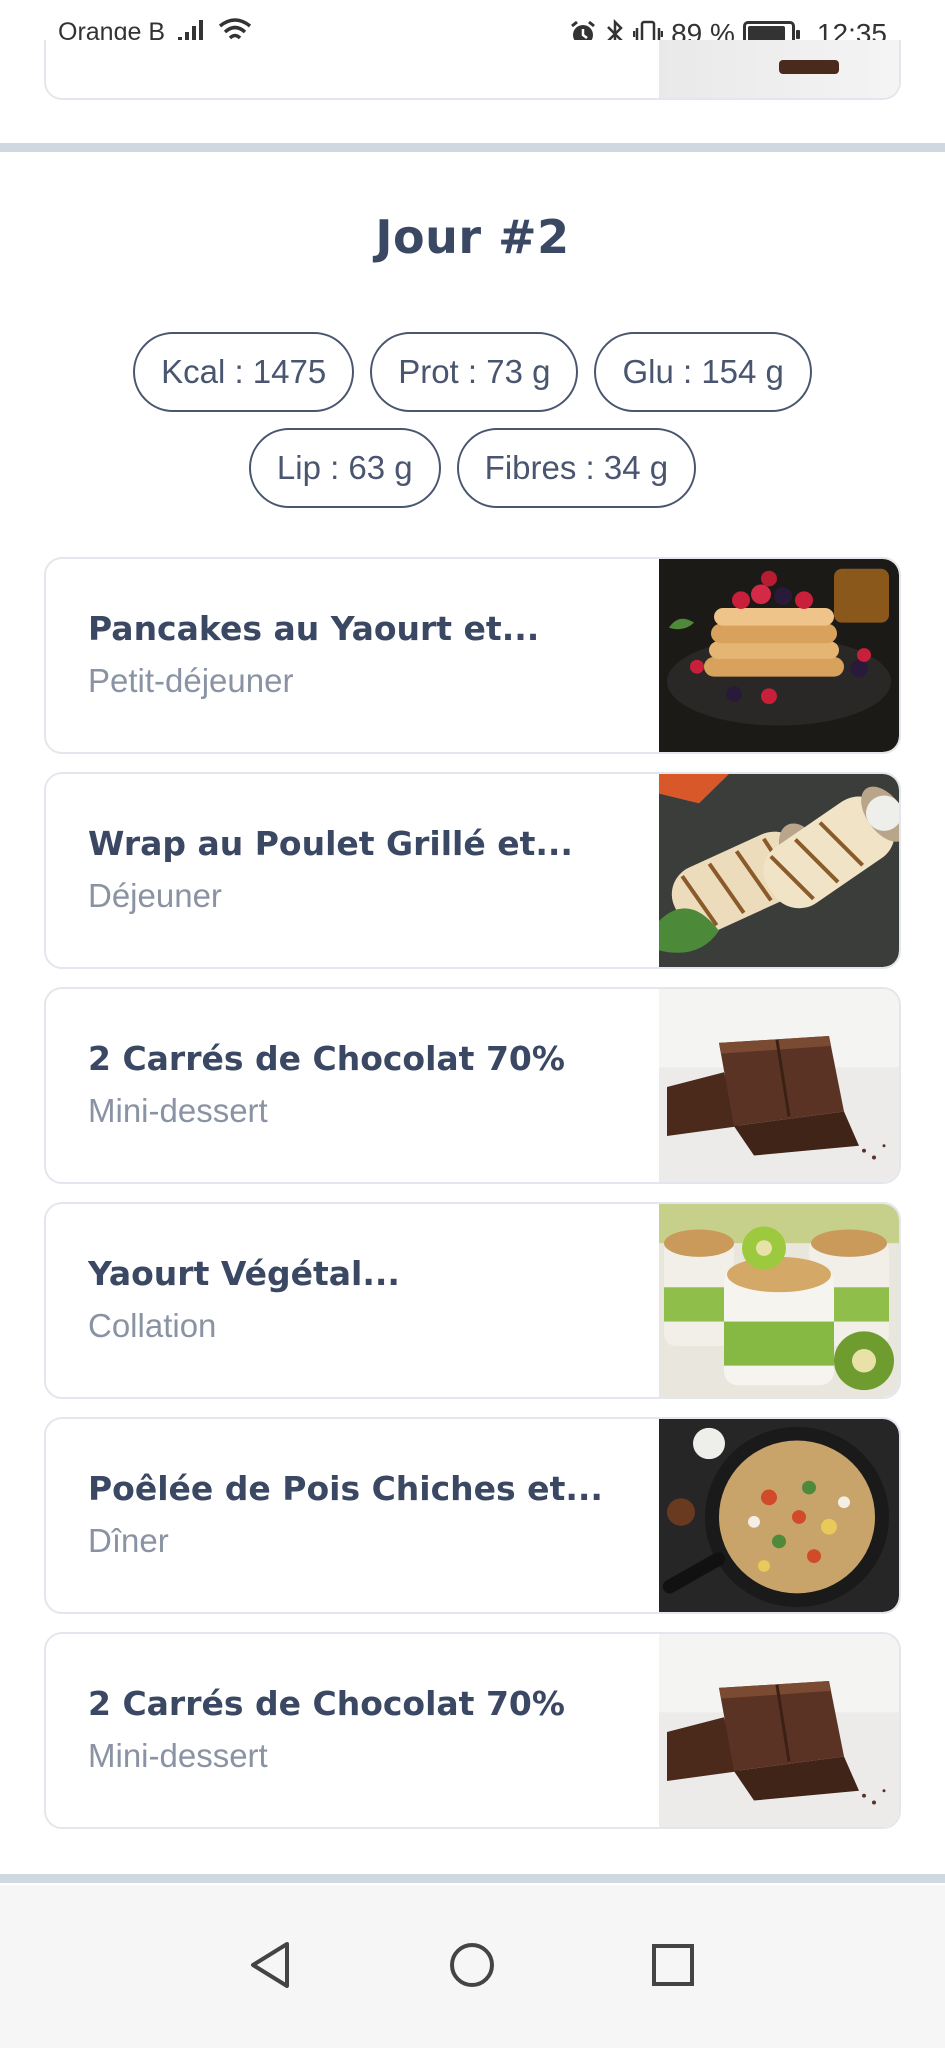 The image size is (945, 2048). I want to click on system-nav-bar, so click(472, 1966).